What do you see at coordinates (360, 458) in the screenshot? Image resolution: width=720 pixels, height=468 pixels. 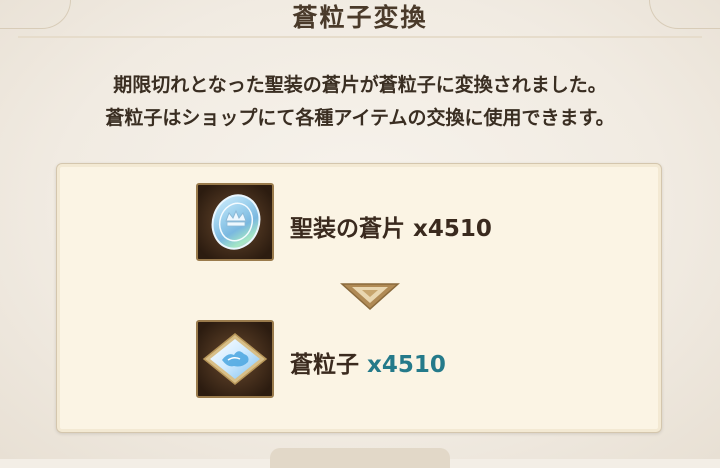 I see `bottom-button-edge` at bounding box center [360, 458].